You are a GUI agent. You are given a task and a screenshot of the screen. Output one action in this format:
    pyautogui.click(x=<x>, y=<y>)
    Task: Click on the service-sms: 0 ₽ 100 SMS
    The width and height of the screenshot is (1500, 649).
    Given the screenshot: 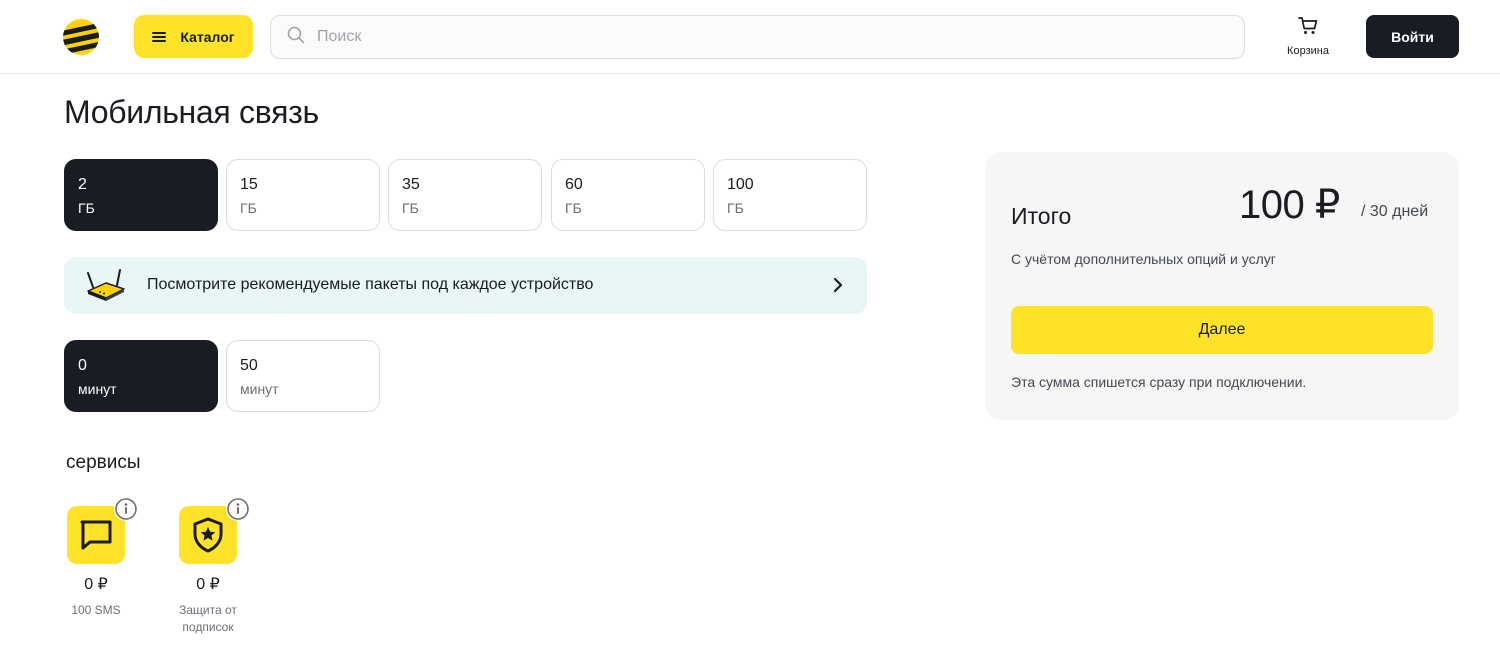 What is the action you would take?
    pyautogui.click(x=96, y=558)
    